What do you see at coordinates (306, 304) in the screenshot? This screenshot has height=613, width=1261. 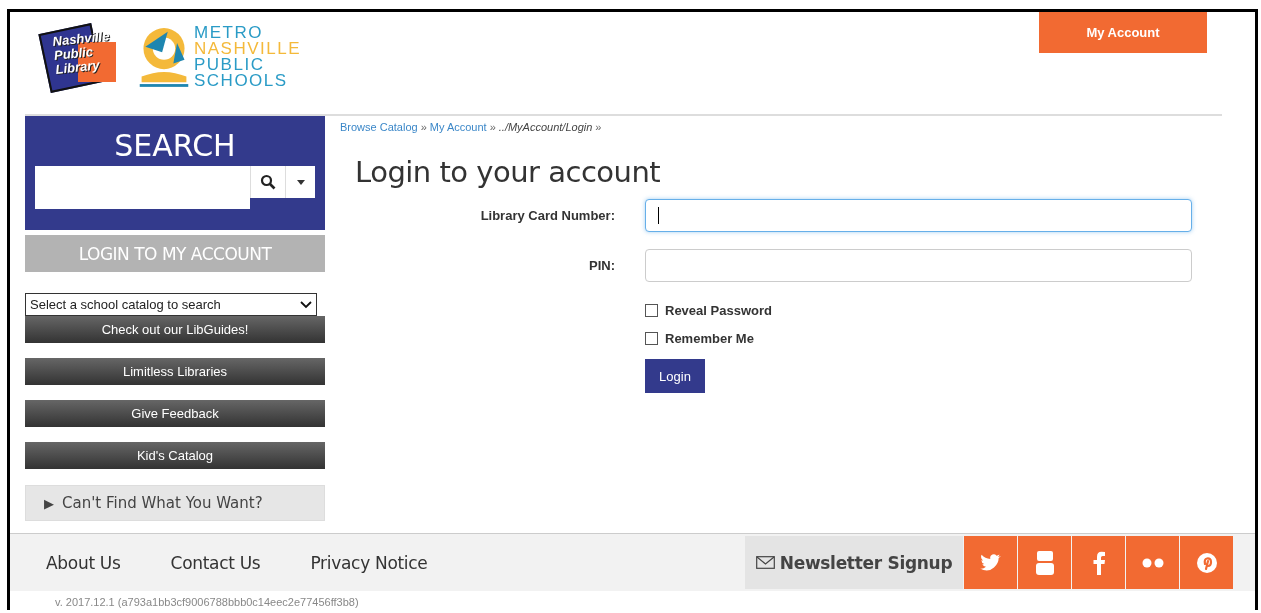 I see `chevron-icon` at bounding box center [306, 304].